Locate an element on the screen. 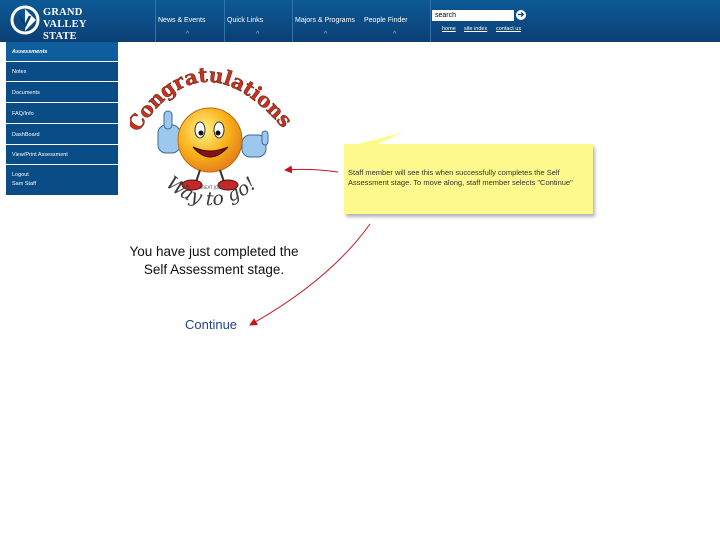  sidebar-item-documents: Documents is located at coordinates (62, 93).